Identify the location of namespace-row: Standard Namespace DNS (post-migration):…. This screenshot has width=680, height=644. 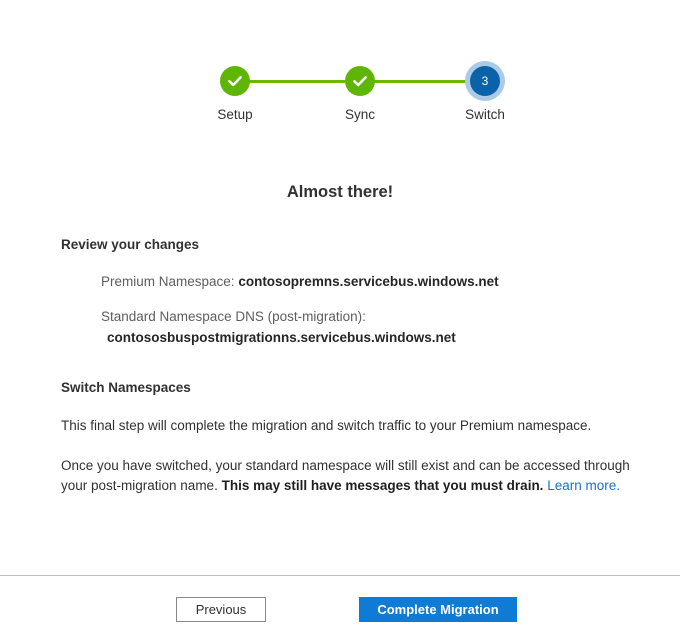
(390, 327).